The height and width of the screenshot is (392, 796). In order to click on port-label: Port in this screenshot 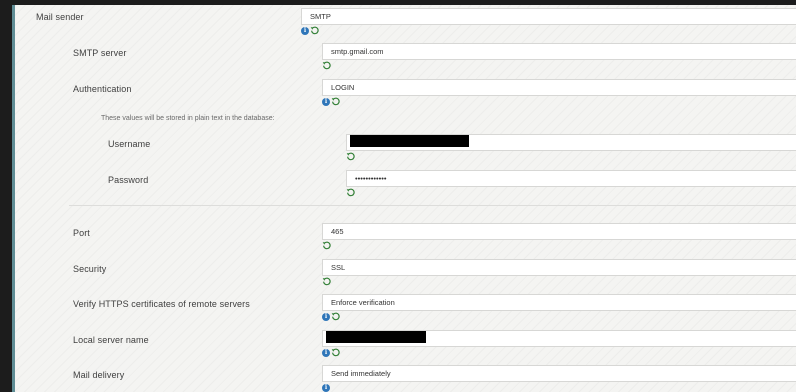, I will do `click(81, 233)`.